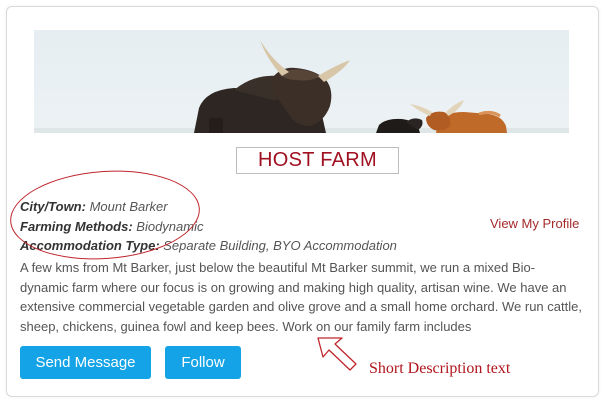 The height and width of the screenshot is (401, 605). Describe the element at coordinates (534, 223) in the screenshot. I see `view-profile-link: View My Profile` at that location.